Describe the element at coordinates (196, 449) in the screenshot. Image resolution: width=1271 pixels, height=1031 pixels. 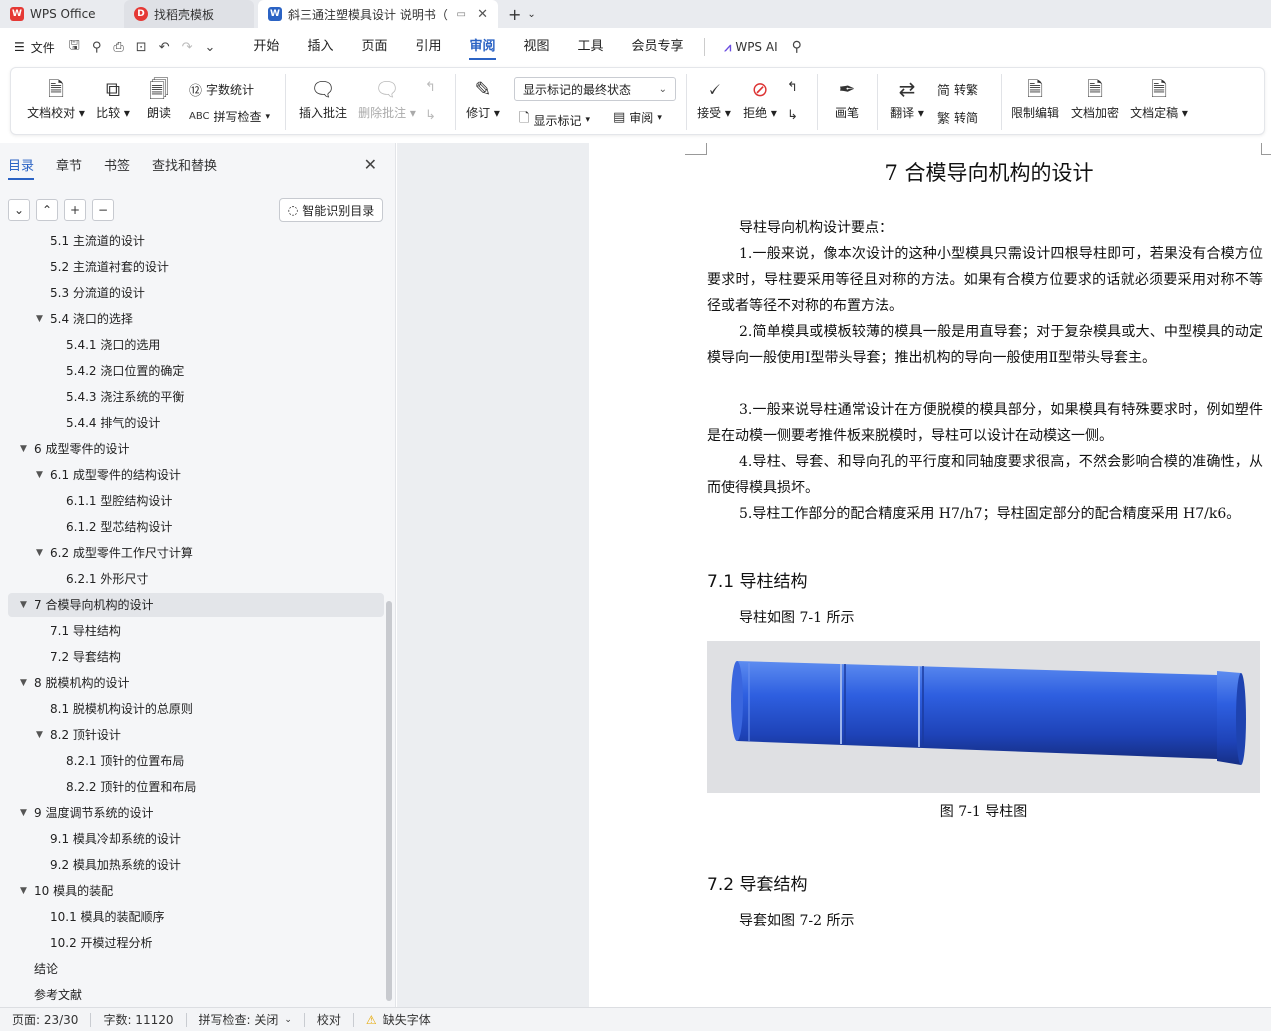
I see `toc-item: ▼ 6 成型零件的设计` at that location.